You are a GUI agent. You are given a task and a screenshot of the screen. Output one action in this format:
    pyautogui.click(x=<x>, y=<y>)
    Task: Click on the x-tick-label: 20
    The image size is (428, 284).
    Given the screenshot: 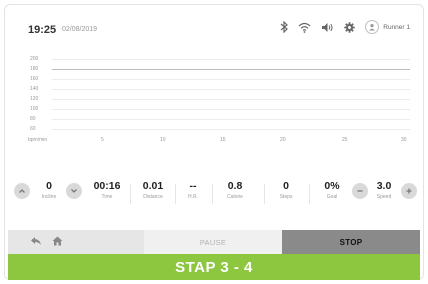 What is the action you would take?
    pyautogui.click(x=283, y=140)
    